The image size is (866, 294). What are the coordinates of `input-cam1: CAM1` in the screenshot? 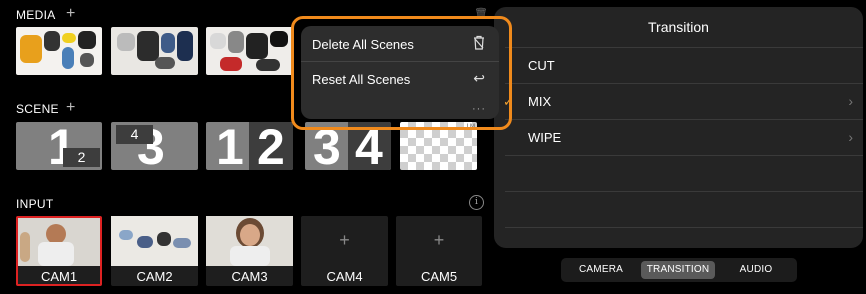 It's located at (59, 251).